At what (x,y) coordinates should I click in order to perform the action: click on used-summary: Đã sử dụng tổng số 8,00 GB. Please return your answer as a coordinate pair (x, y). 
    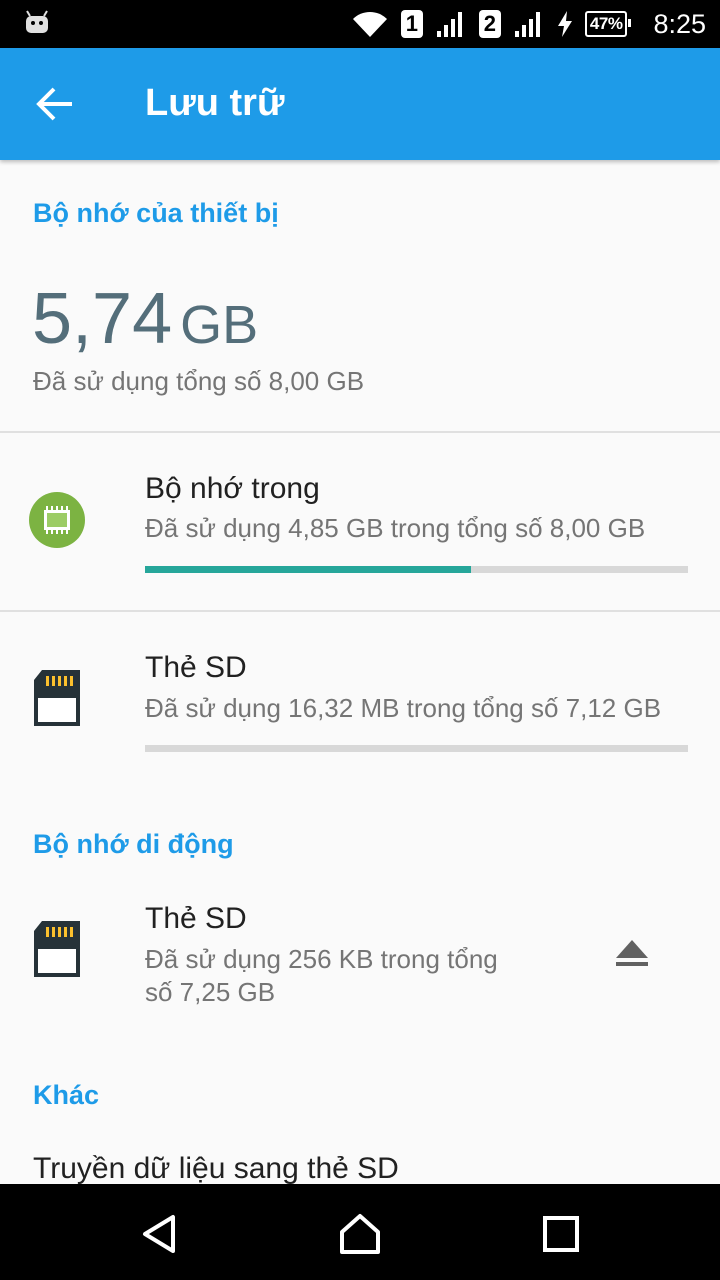
    Looking at the image, I should click on (199, 381).